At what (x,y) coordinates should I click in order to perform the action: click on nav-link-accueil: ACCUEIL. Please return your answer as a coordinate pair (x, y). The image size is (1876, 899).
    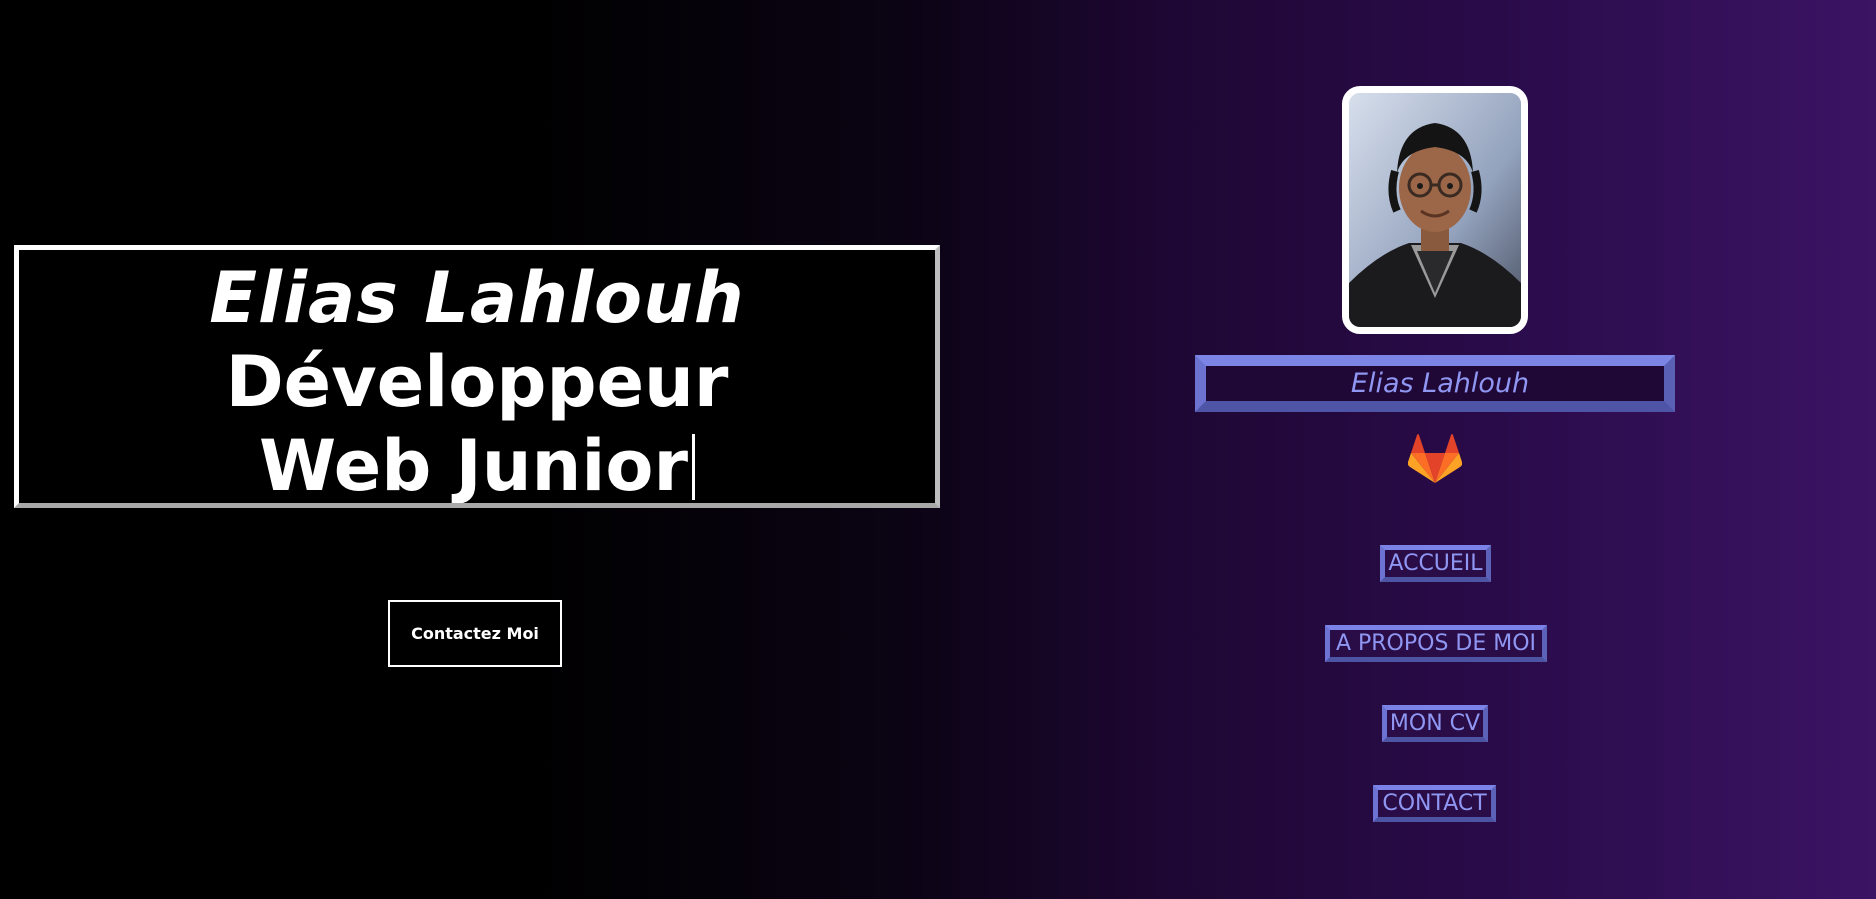
    Looking at the image, I should click on (1435, 563).